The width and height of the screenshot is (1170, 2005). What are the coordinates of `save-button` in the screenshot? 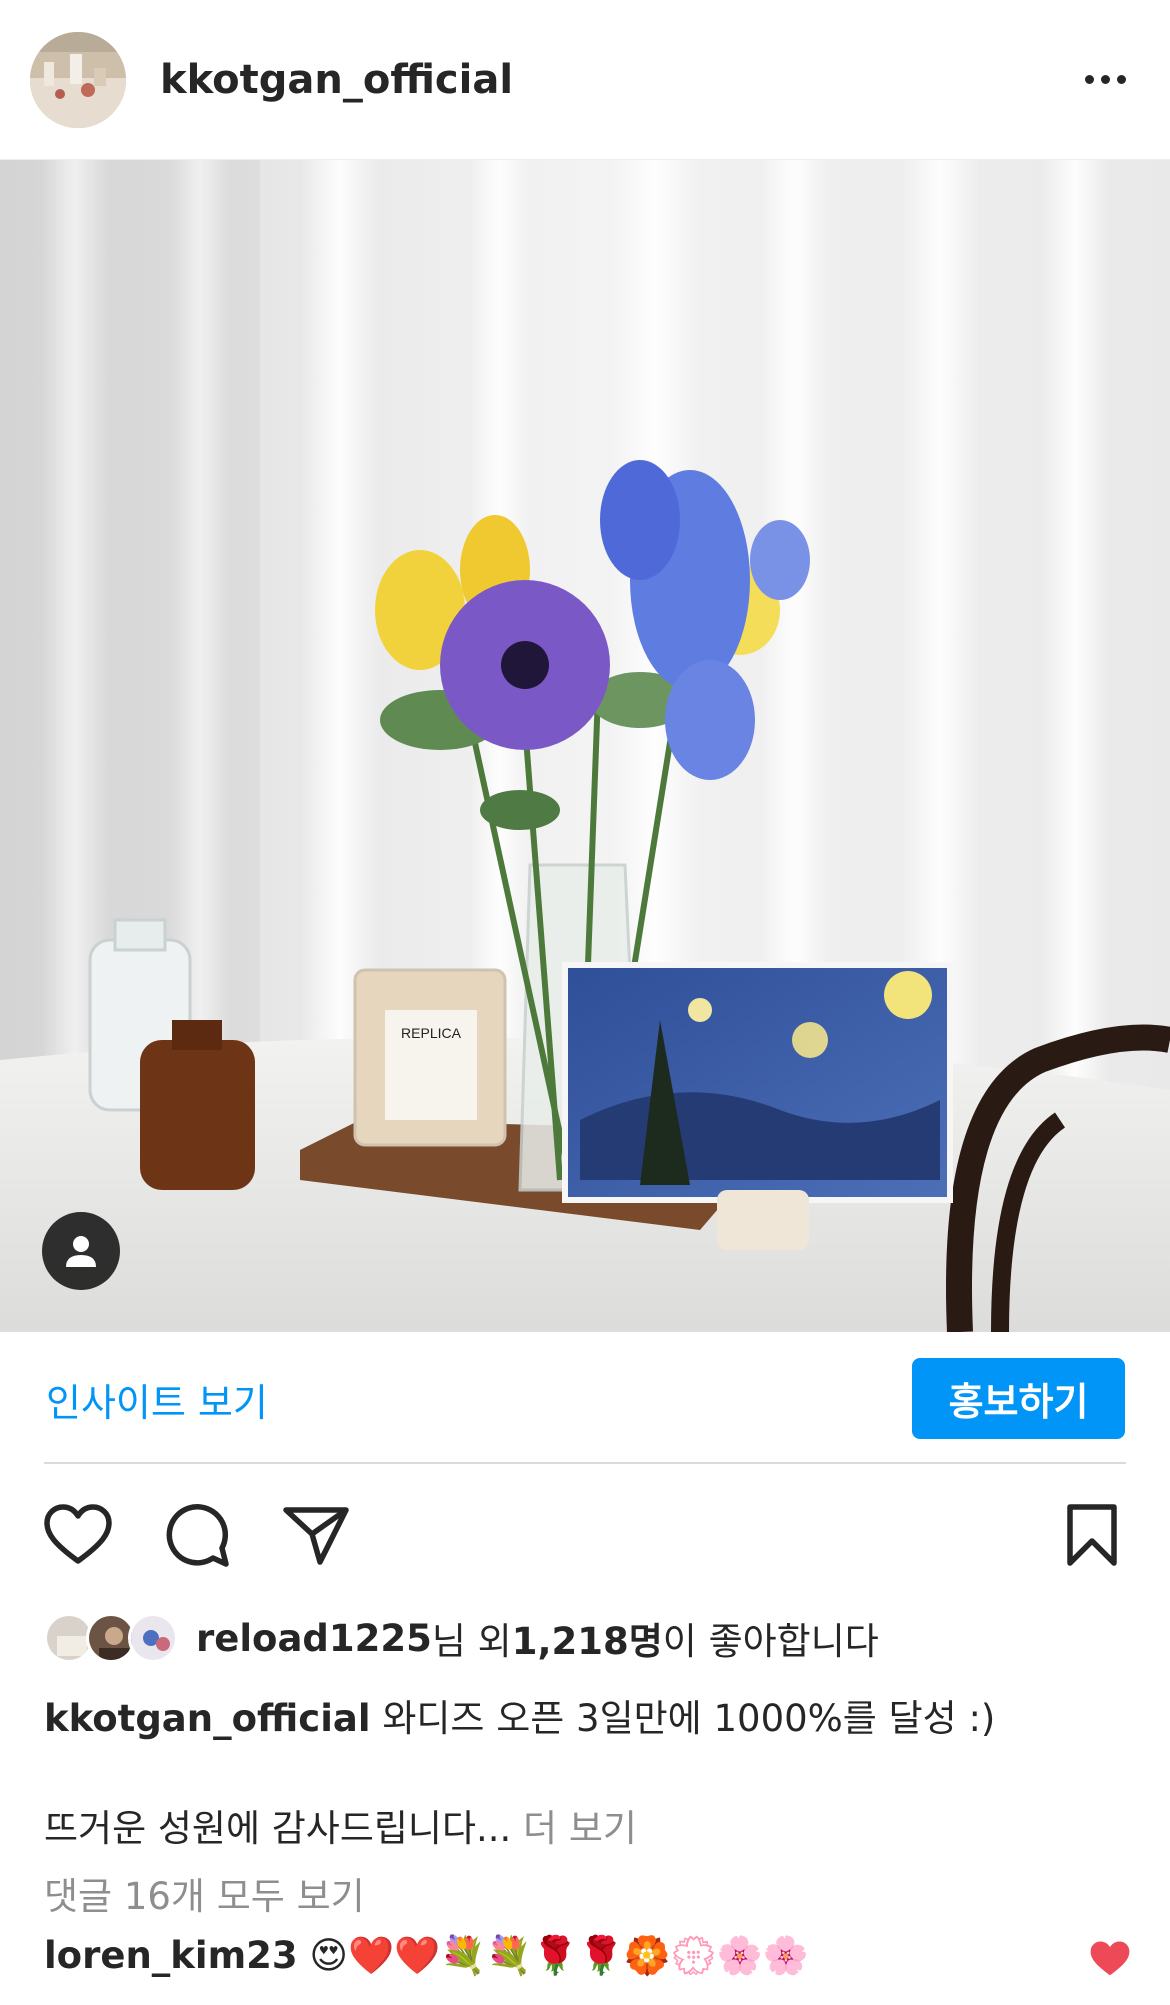 It's located at (1092, 1535).